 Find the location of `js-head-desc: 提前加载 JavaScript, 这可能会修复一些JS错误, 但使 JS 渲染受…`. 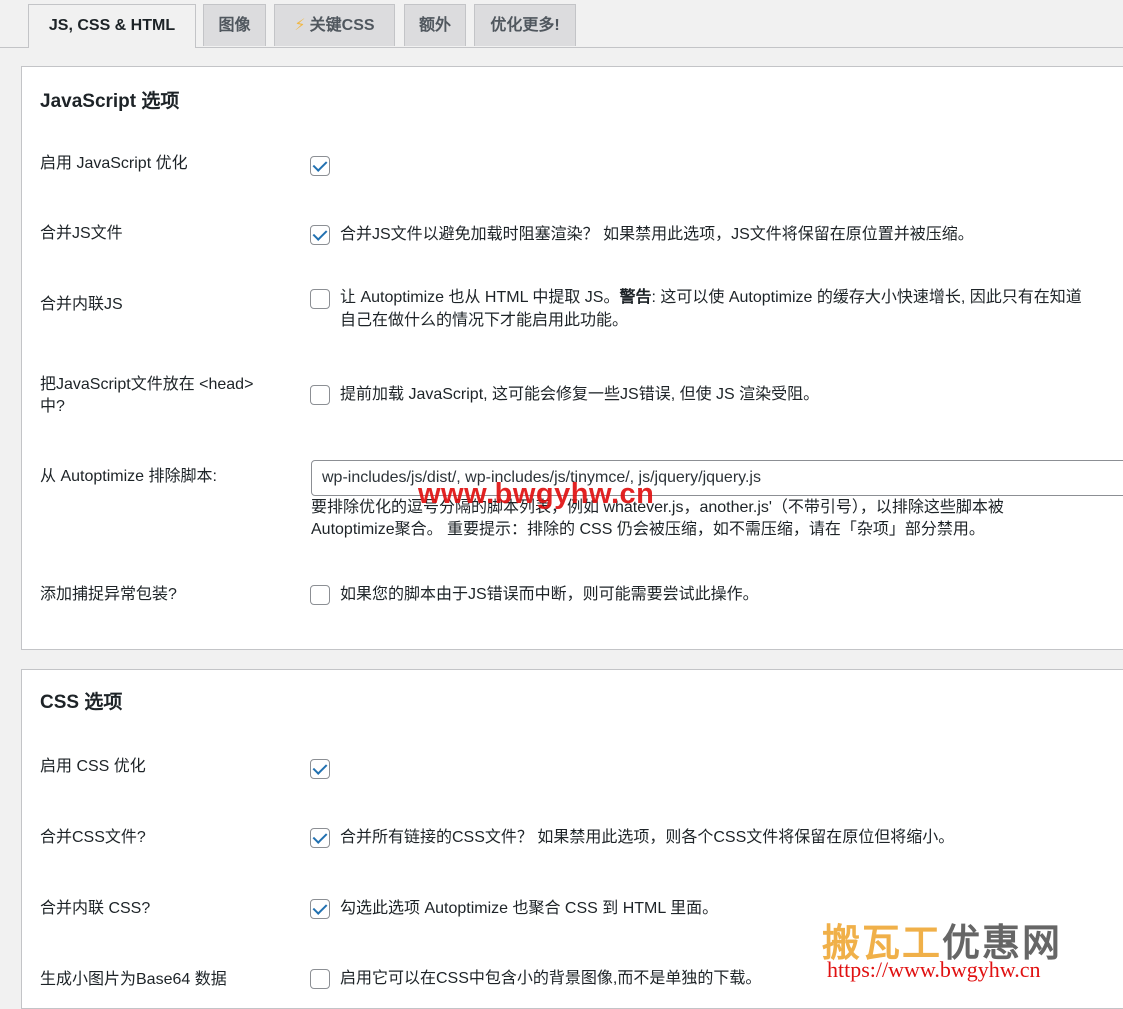

js-head-desc: 提前加载 JavaScript, 这可能会修复一些JS错误, 但使 JS 渲染受… is located at coordinates (580, 394).